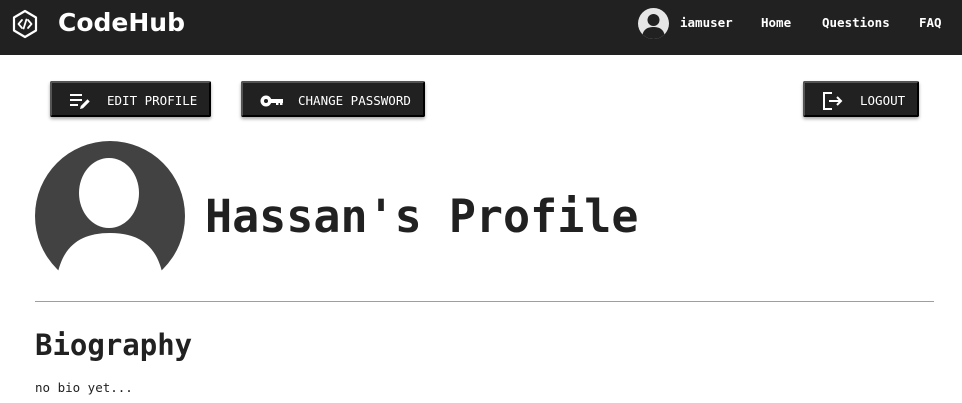 Image resolution: width=962 pixels, height=403 pixels. I want to click on nav-questions-link: Questions, so click(856, 23).